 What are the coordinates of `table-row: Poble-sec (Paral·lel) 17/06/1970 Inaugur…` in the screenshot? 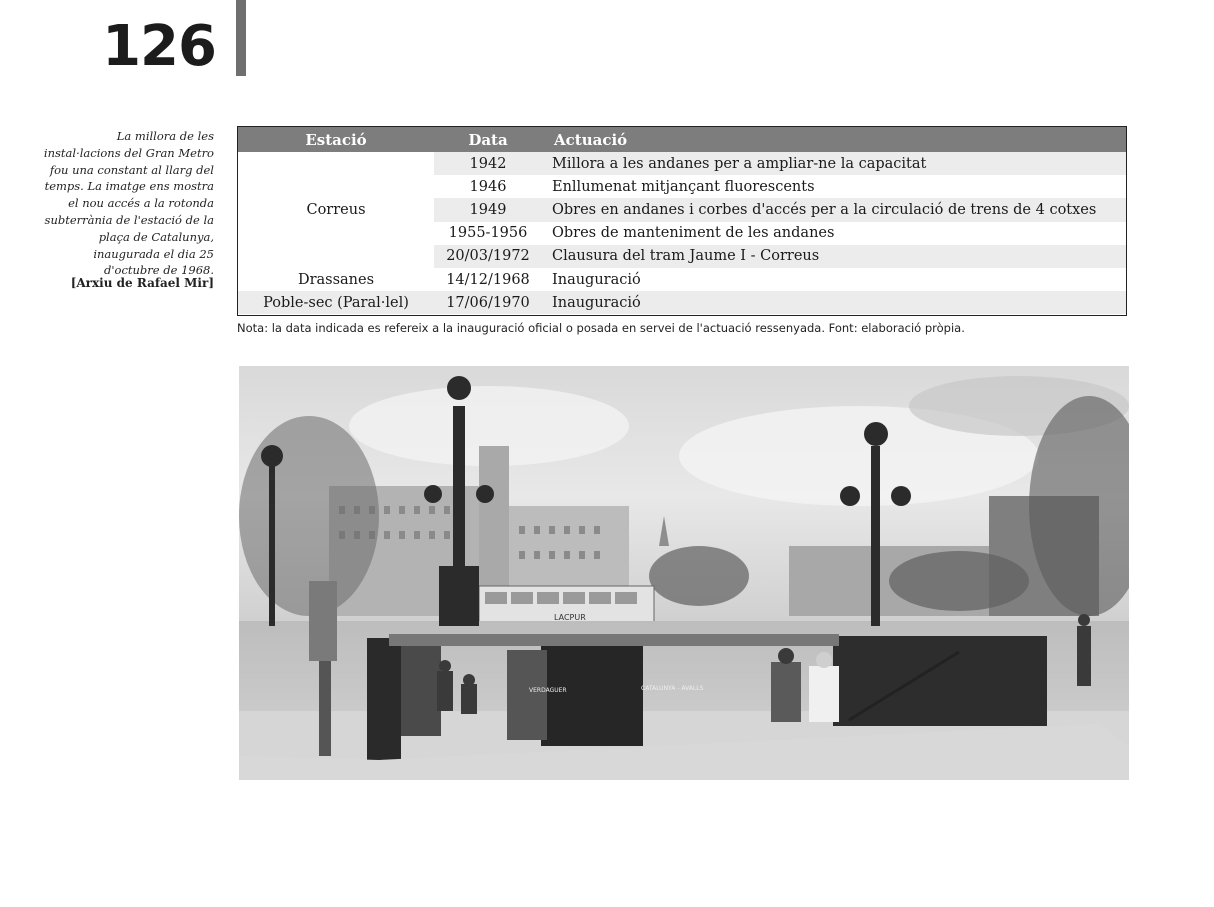 It's located at (682, 303).